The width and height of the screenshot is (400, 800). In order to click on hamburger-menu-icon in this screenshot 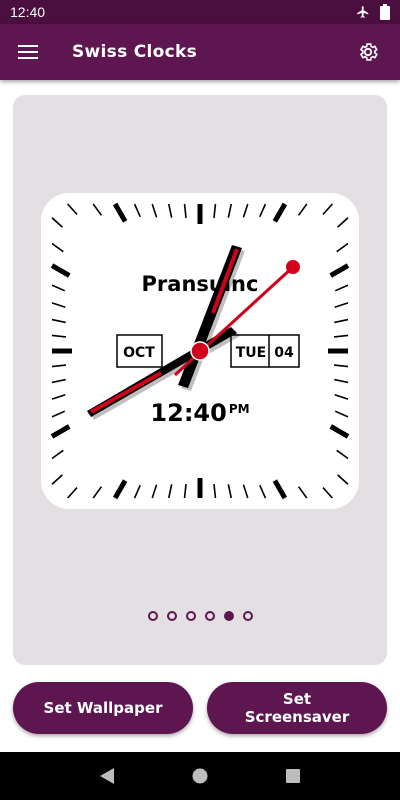, I will do `click(28, 52)`.